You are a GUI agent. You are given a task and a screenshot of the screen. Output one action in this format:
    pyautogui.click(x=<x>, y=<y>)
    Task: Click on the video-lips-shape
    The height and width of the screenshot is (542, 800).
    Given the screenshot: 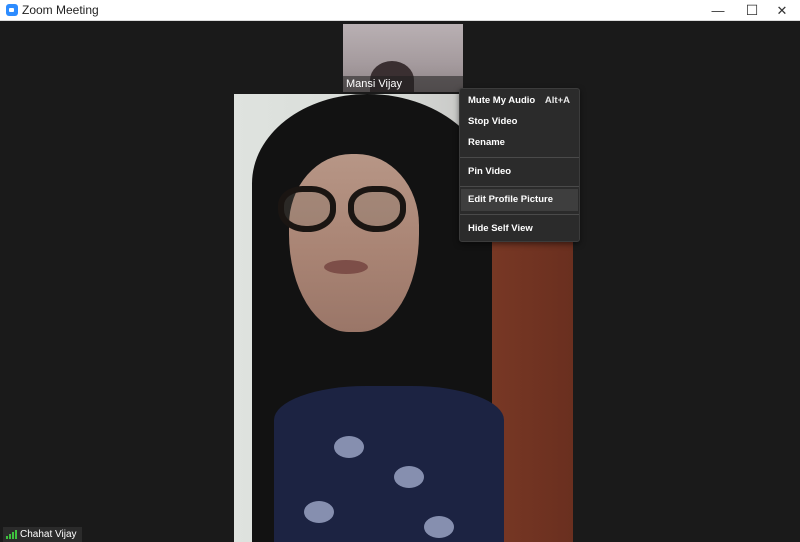 What is the action you would take?
    pyautogui.click(x=346, y=267)
    